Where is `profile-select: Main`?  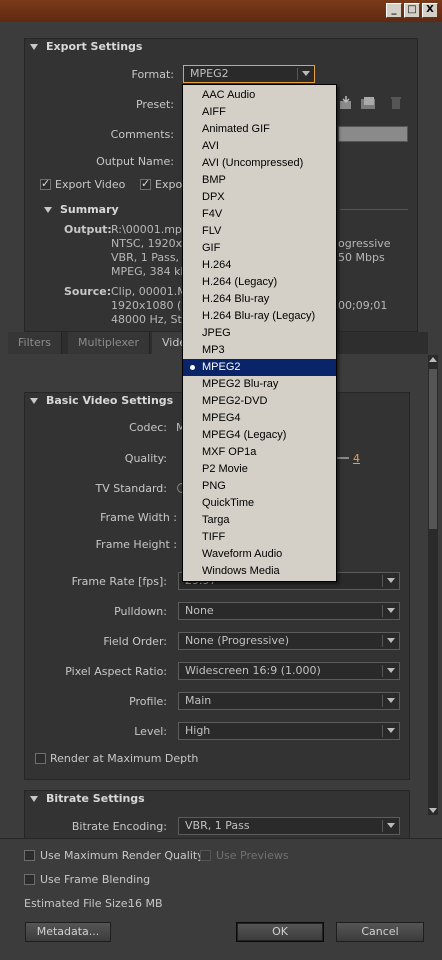 profile-select: Main is located at coordinates (289, 701).